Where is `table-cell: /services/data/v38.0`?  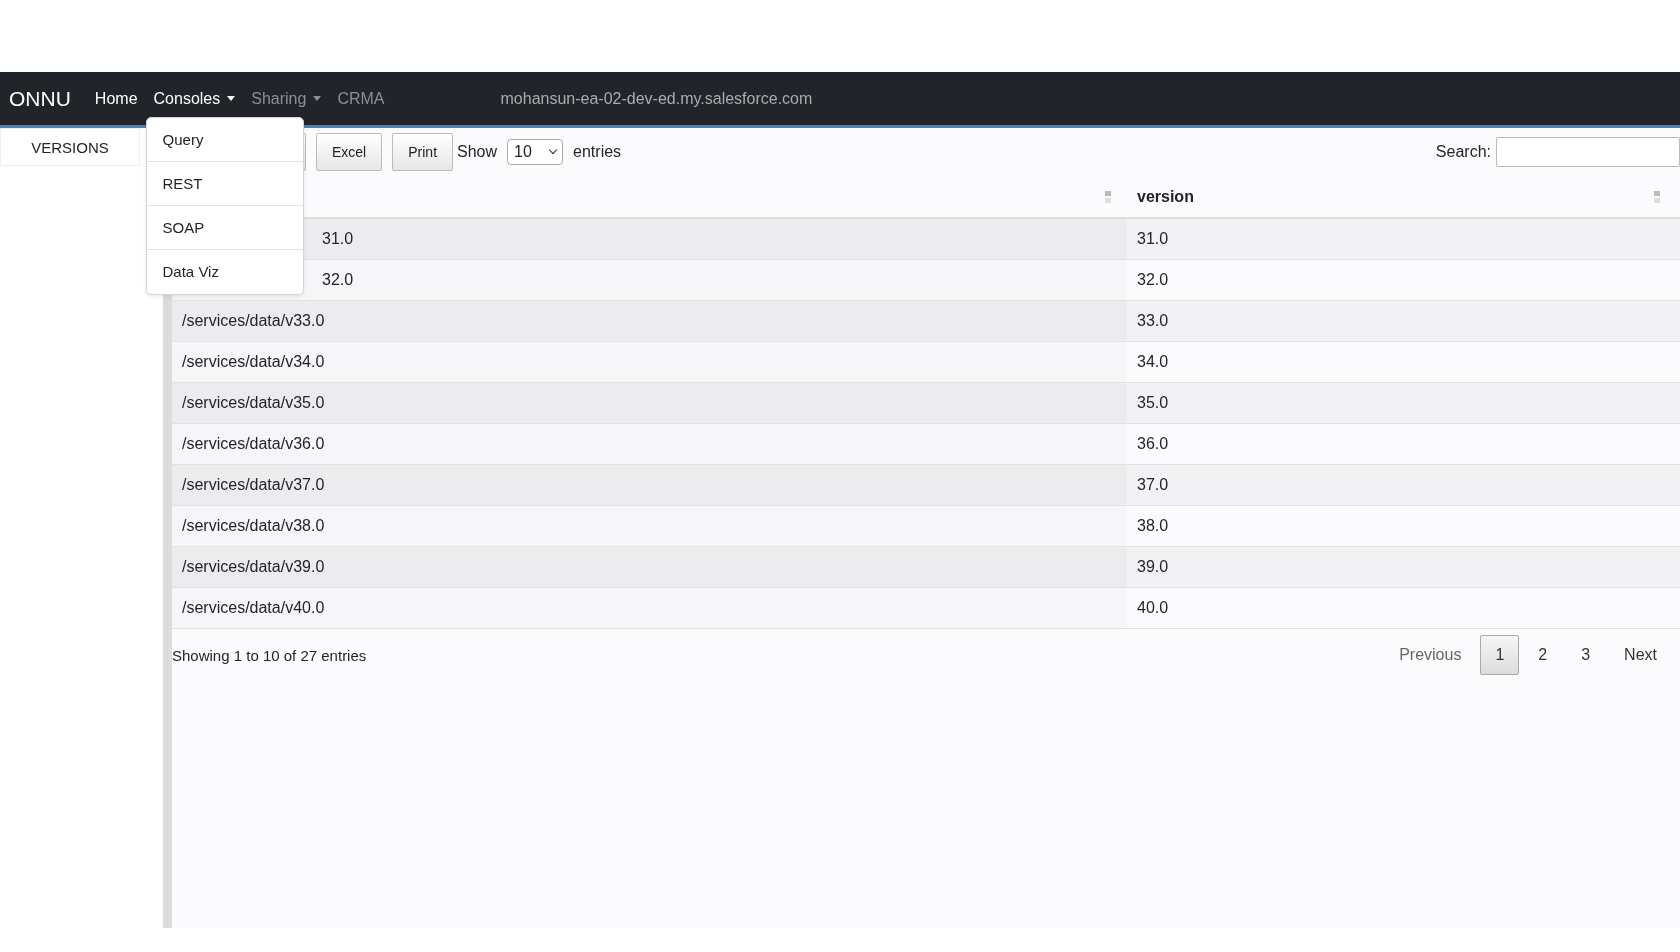
table-cell: /services/data/v38.0 is located at coordinates (649, 526).